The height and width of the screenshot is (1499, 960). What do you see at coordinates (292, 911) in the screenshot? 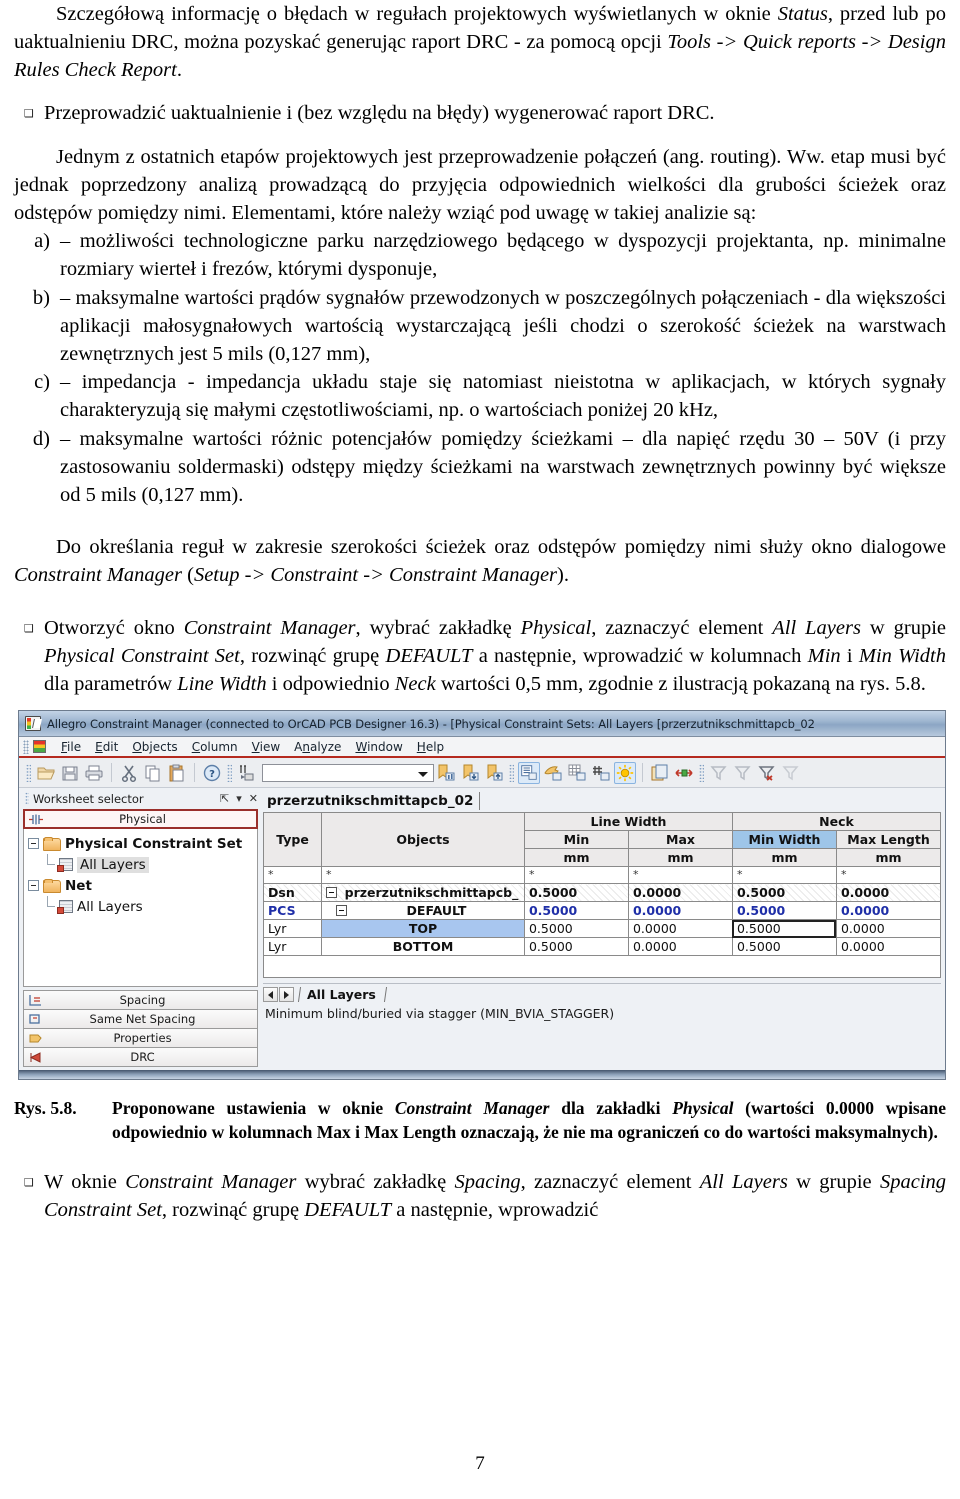
I see `cell-type: PCS` at bounding box center [292, 911].